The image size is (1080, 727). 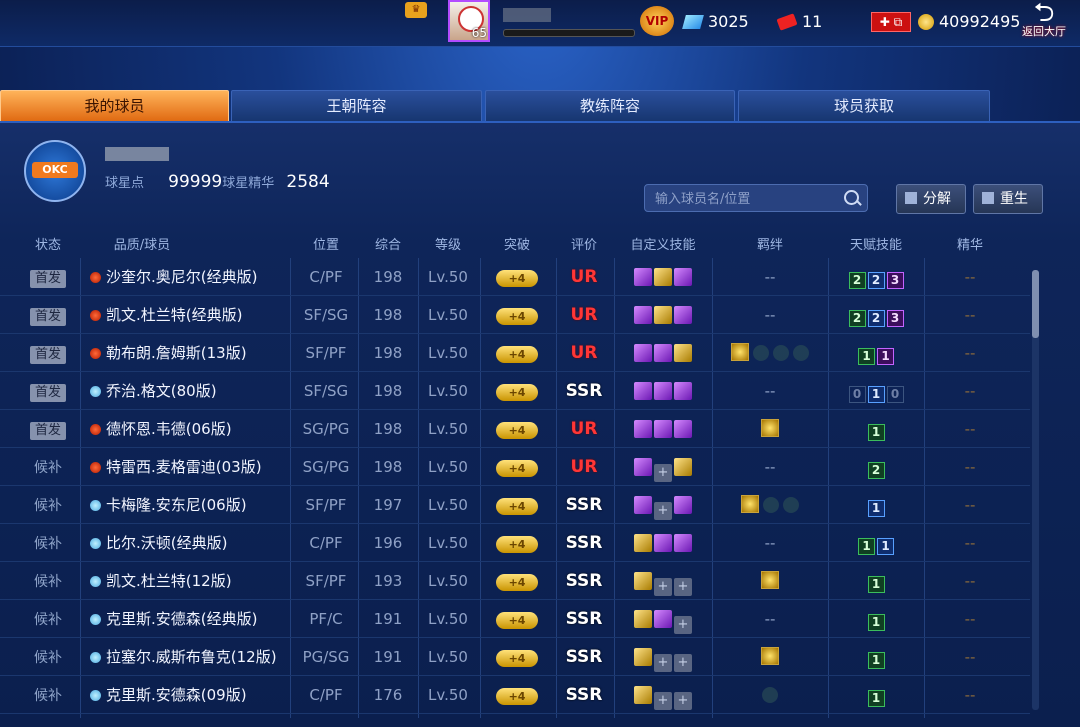 I want to click on talent-level: 3, so click(x=895, y=280).